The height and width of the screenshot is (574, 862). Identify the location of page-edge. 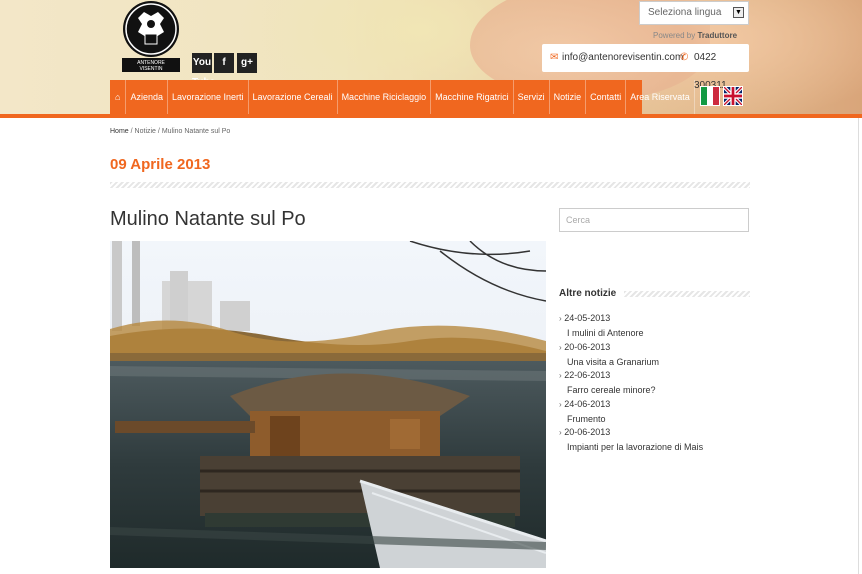
(860, 346).